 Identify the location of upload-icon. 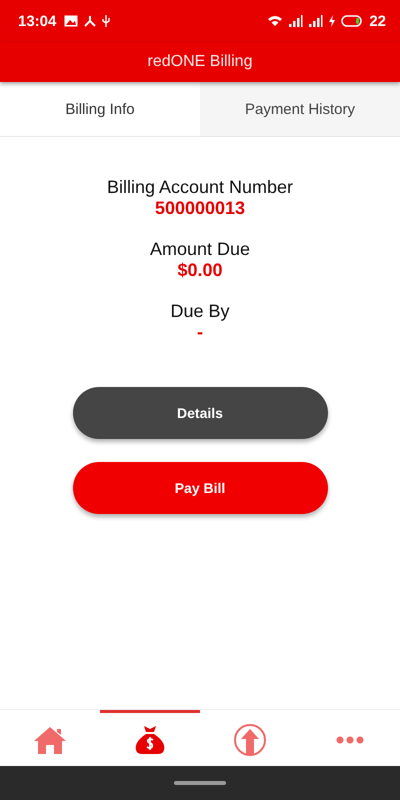
(250, 739).